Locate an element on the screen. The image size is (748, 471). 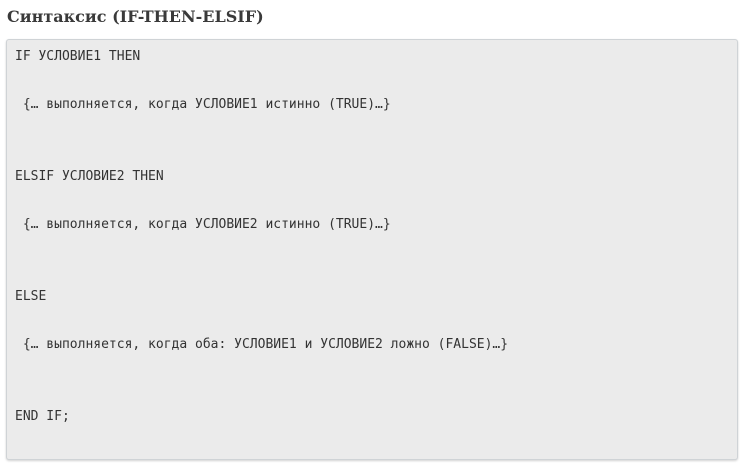
code-line-end-if: END IF; is located at coordinates (42, 416).